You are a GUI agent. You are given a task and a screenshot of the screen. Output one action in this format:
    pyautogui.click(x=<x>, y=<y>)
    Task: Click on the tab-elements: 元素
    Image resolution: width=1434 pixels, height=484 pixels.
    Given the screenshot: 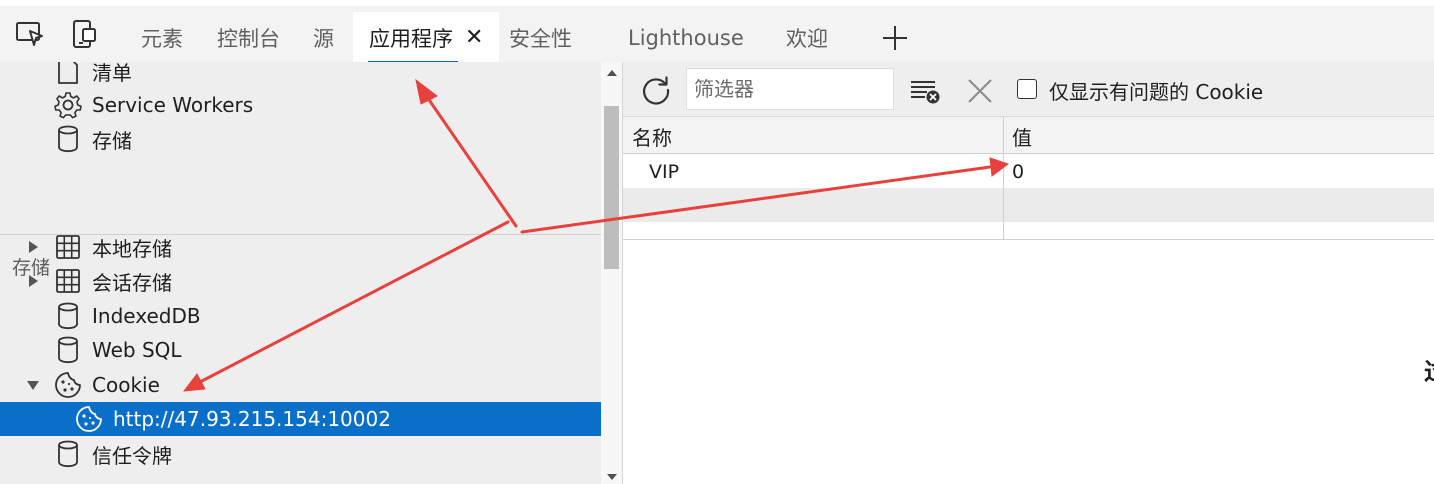 What is the action you would take?
    pyautogui.click(x=162, y=38)
    